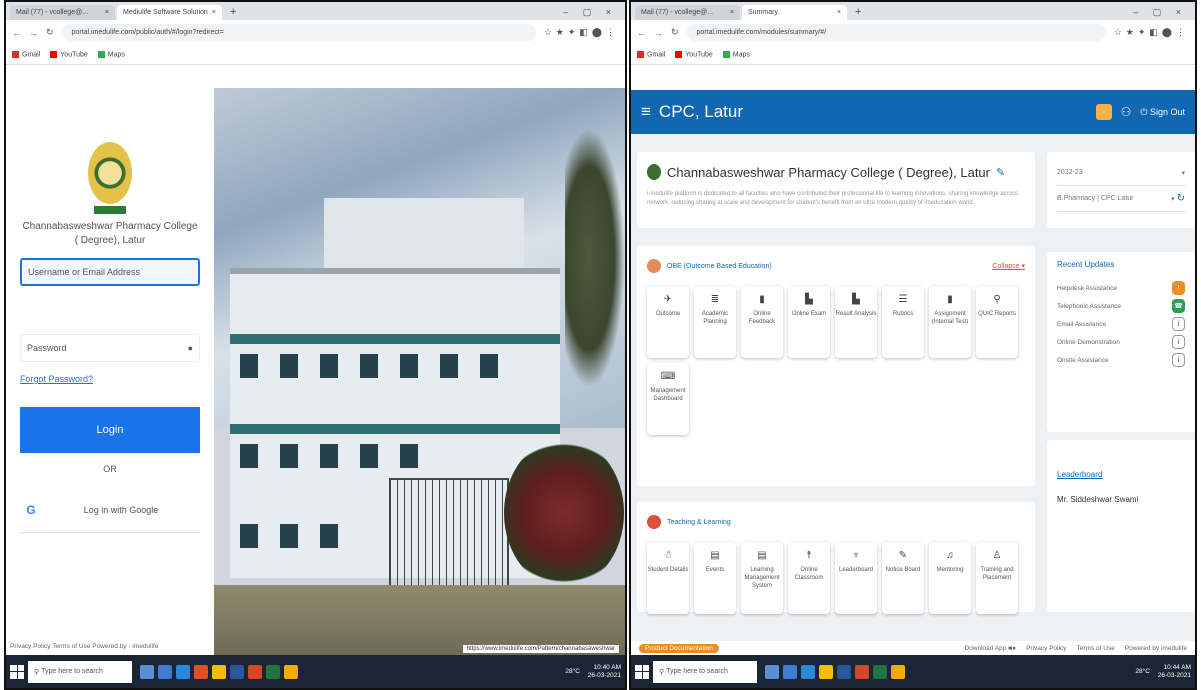 The height and width of the screenshot is (690, 1201). What do you see at coordinates (1121, 360) in the screenshot?
I see `update-onsite: Onsite Assistance i` at bounding box center [1121, 360].